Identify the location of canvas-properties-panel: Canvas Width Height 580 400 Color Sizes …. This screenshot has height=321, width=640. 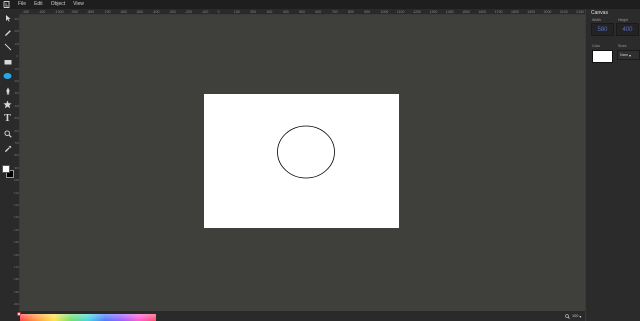
(612, 165).